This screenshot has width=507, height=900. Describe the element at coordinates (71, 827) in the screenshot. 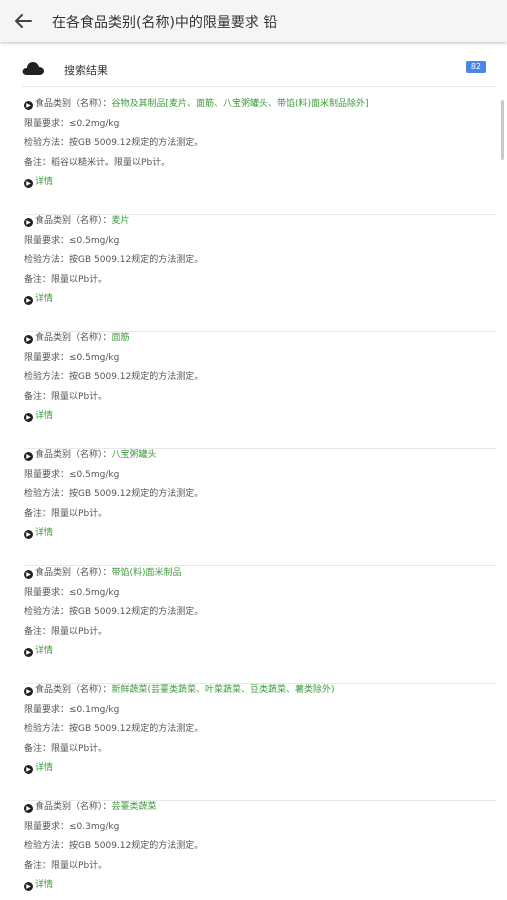

I see `limit-line: 限量要求：≤0.3mg/kg` at that location.